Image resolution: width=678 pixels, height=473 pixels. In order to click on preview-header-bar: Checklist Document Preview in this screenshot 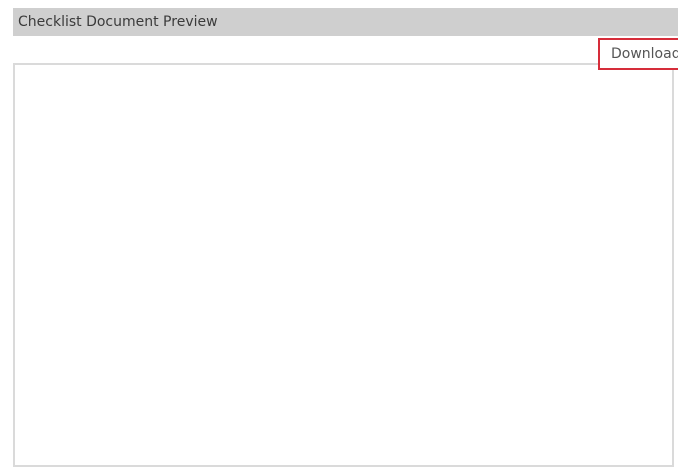, I will do `click(345, 22)`.